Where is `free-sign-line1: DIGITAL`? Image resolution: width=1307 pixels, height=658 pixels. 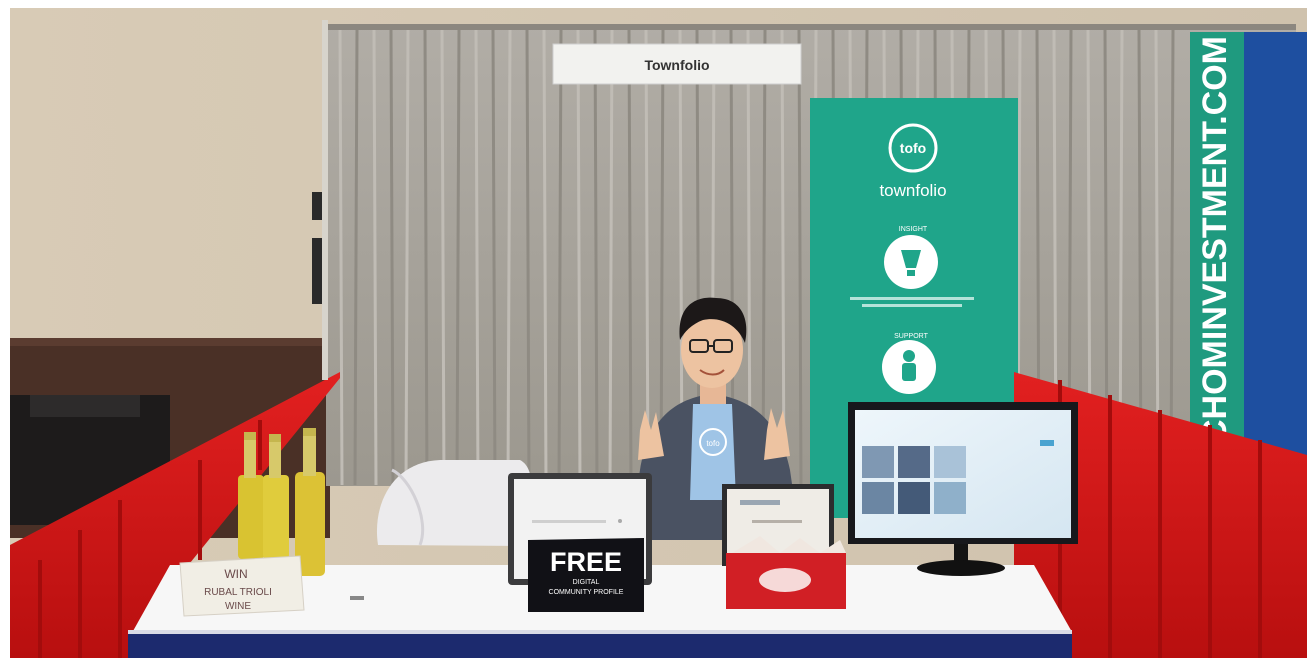
free-sign-line1: DIGITAL is located at coordinates (586, 582).